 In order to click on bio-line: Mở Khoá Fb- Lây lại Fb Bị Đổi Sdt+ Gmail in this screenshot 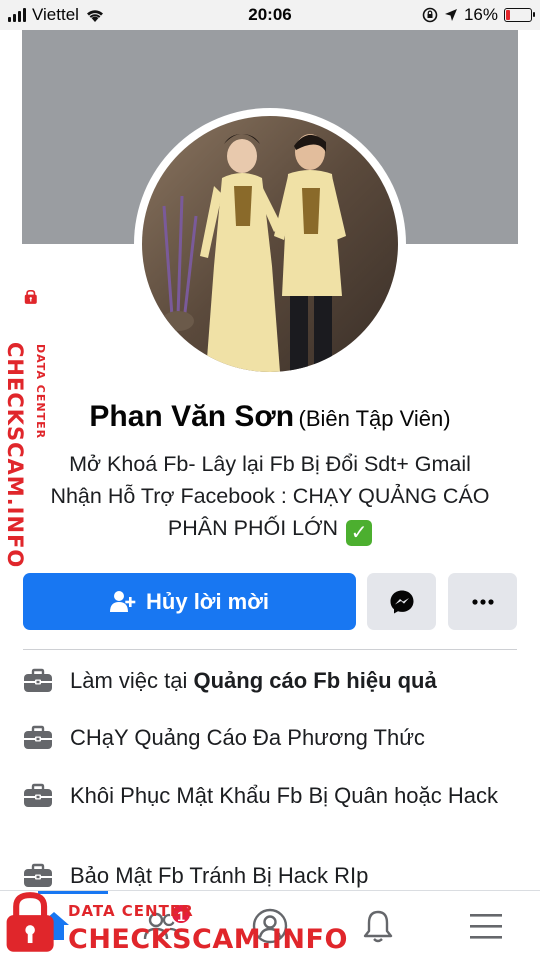, I will do `click(270, 464)`.